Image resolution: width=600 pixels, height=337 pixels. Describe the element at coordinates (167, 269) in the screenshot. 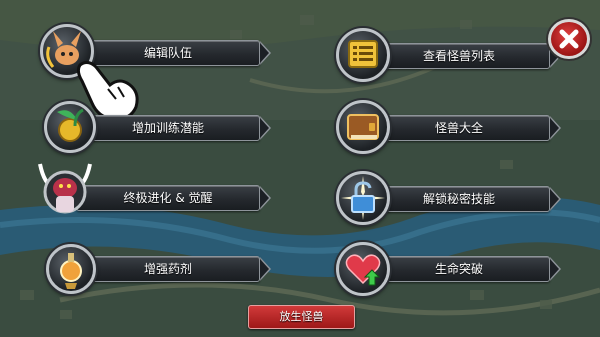

I see `enhance-potion-label: 增强药剂` at that location.